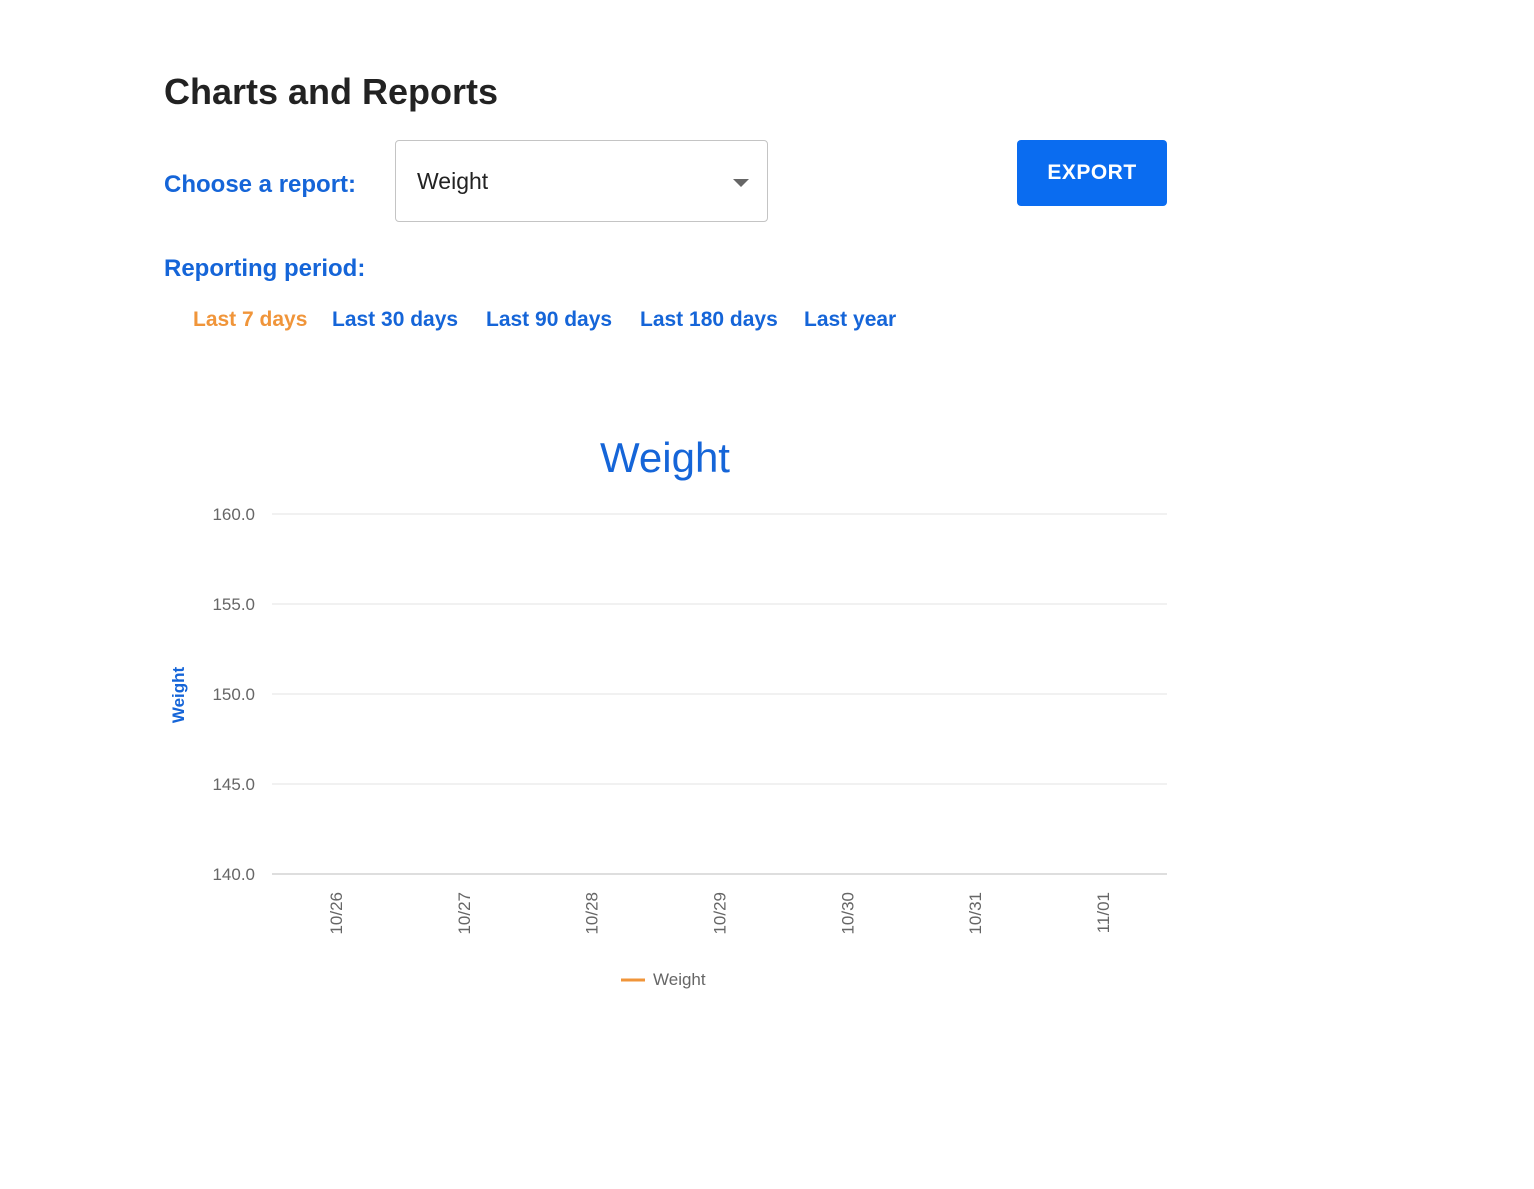 The height and width of the screenshot is (1189, 1534). What do you see at coordinates (178, 694) in the screenshot?
I see `y-axis-label: Weight` at bounding box center [178, 694].